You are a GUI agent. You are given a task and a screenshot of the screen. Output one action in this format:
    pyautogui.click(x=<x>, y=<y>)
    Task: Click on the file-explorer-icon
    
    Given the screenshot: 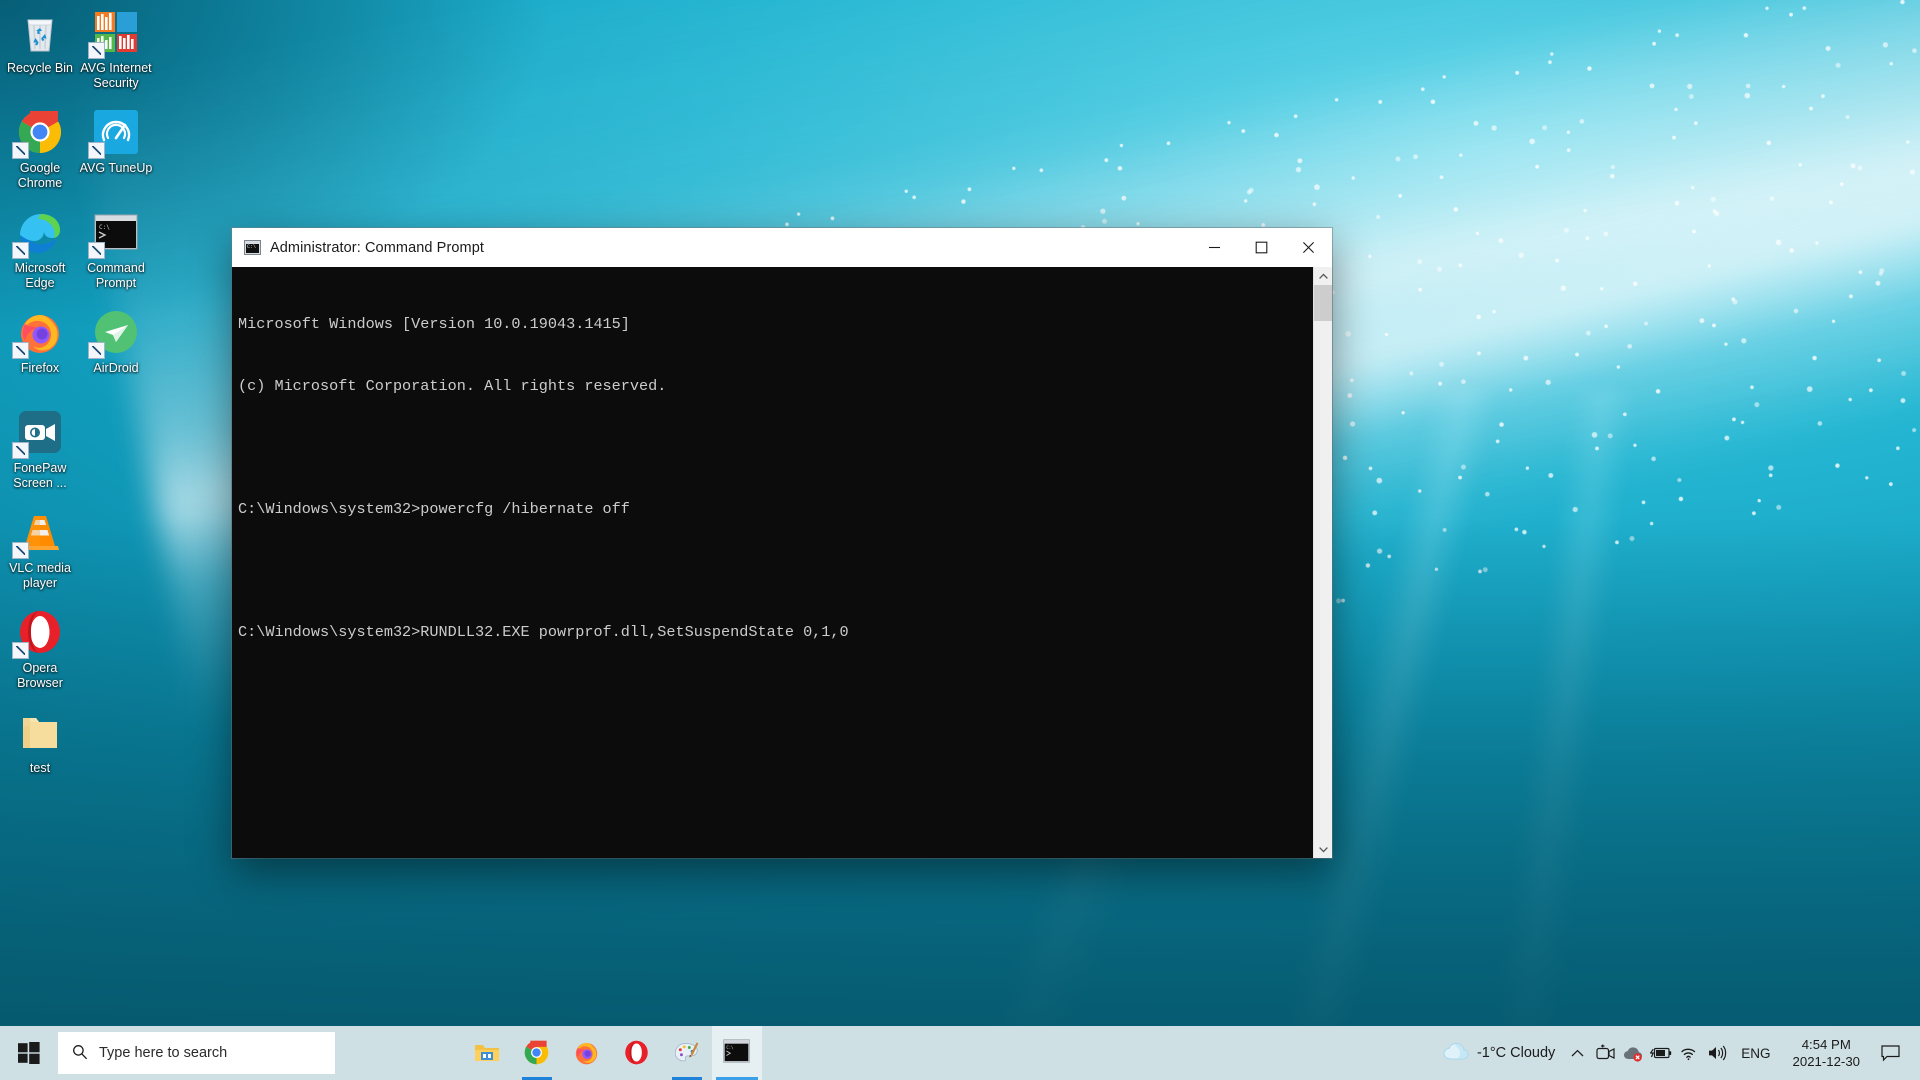 What is the action you would take?
    pyautogui.click(x=487, y=1053)
    